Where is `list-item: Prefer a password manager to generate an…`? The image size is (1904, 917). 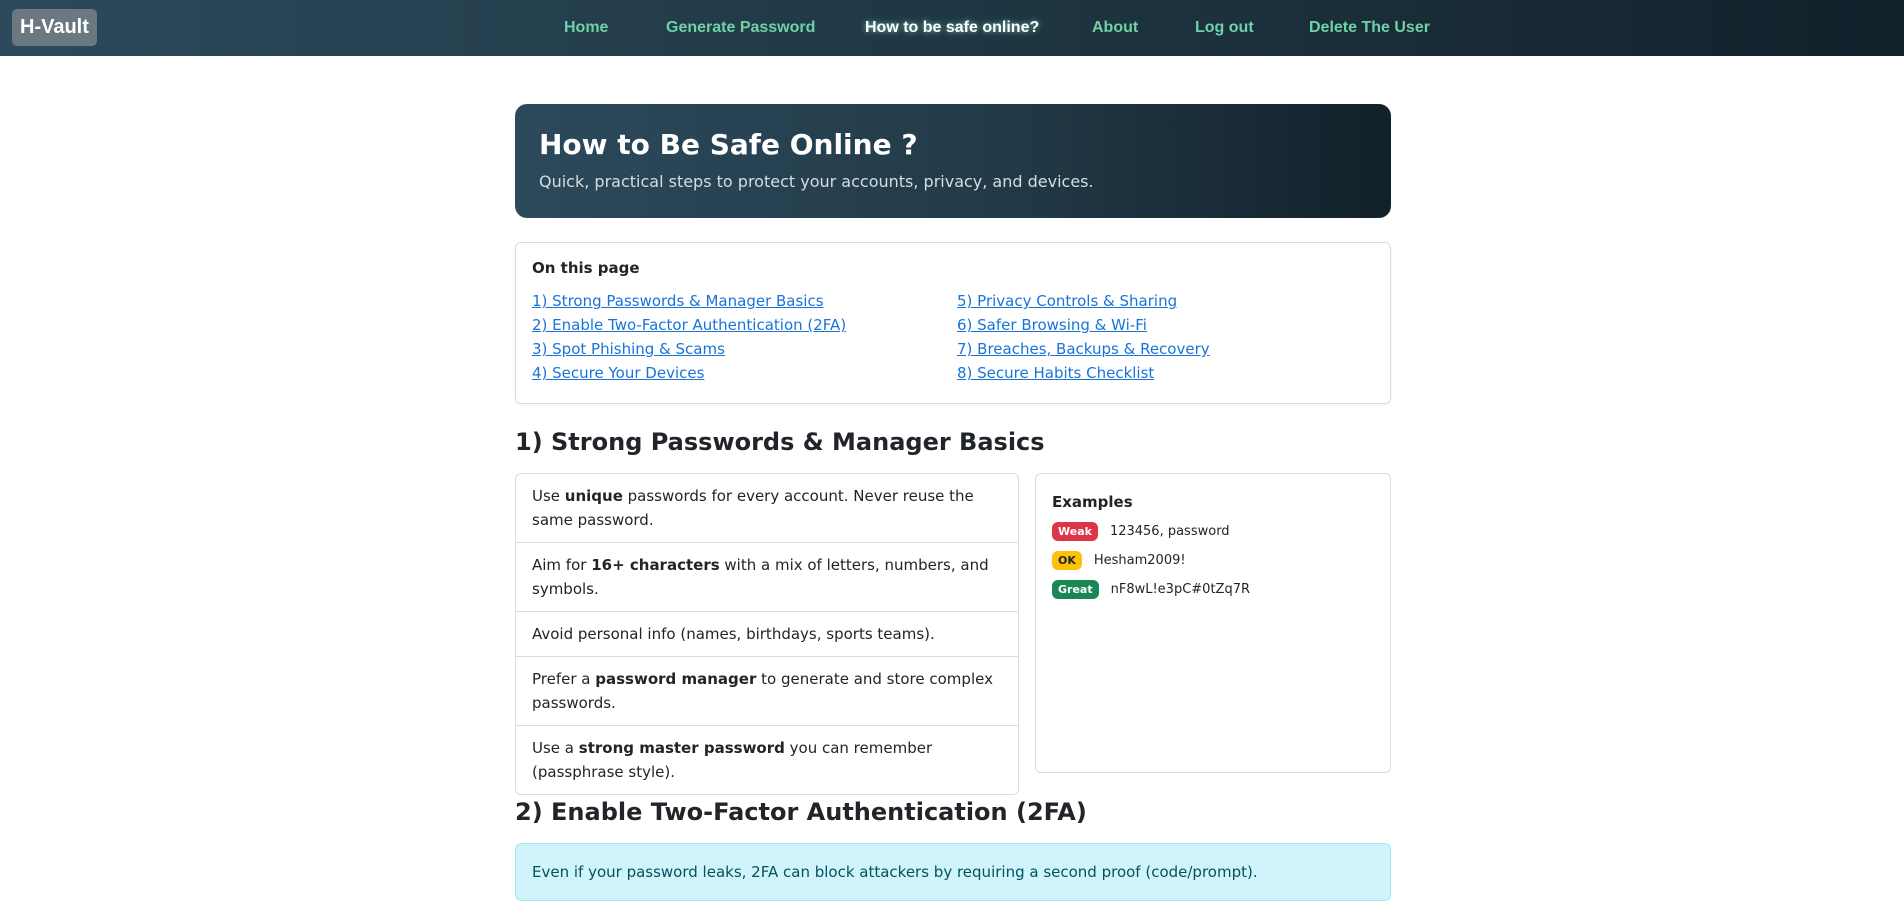
list-item: Prefer a password manager to generate an… is located at coordinates (767, 691).